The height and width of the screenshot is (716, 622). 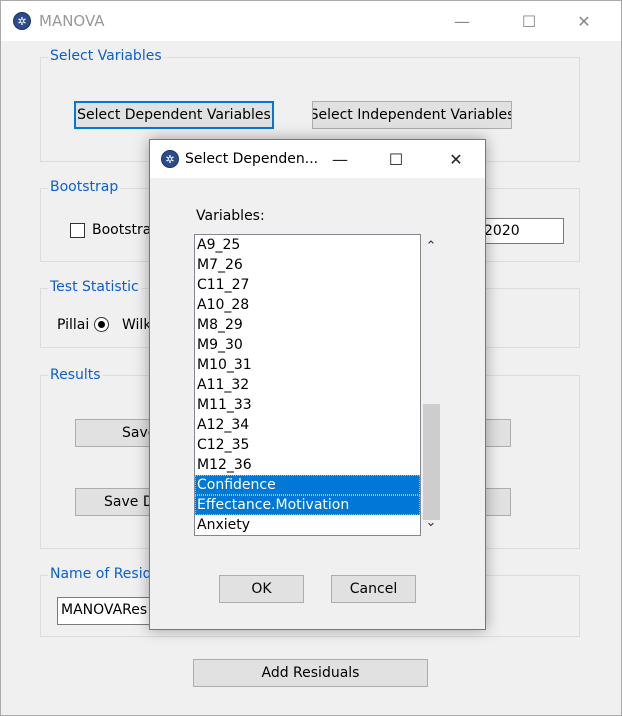 What do you see at coordinates (307, 405) in the screenshot?
I see `list-item: M11_33` at bounding box center [307, 405].